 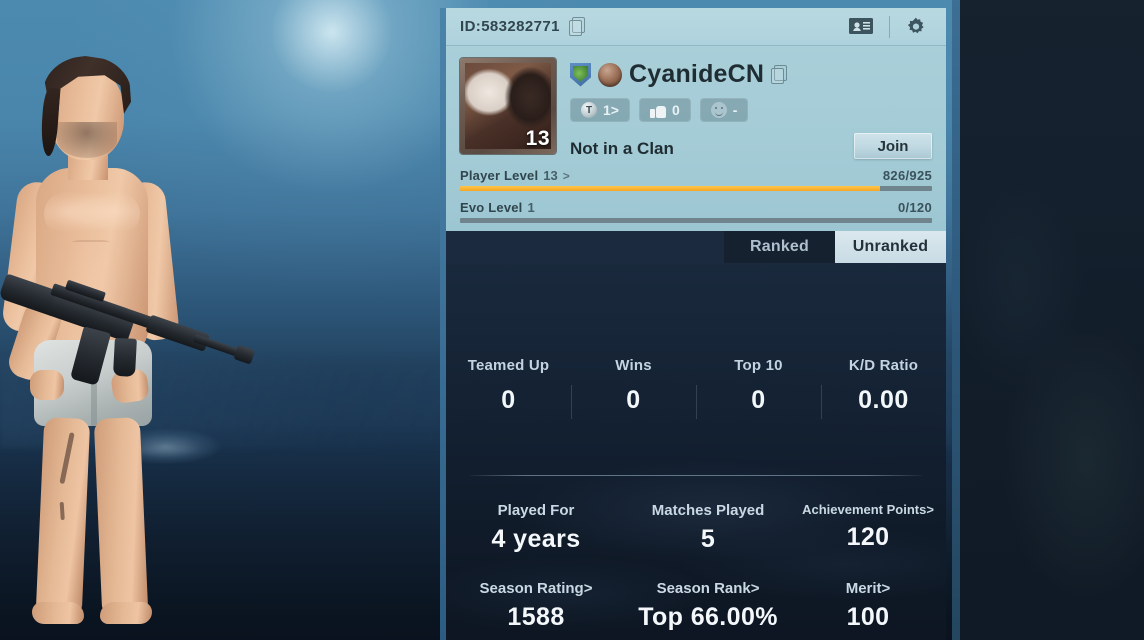 What do you see at coordinates (536, 510) in the screenshot?
I see `stat-played-for-label: Played For` at bounding box center [536, 510].